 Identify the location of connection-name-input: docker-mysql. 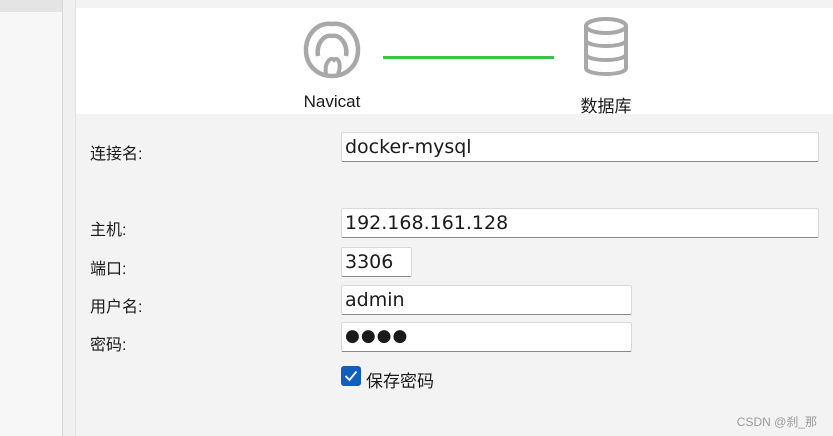
(580, 147).